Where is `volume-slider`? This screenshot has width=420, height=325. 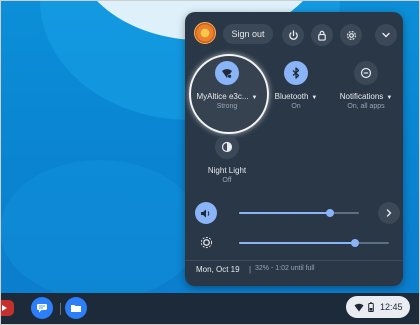 volume-slider is located at coordinates (299, 213).